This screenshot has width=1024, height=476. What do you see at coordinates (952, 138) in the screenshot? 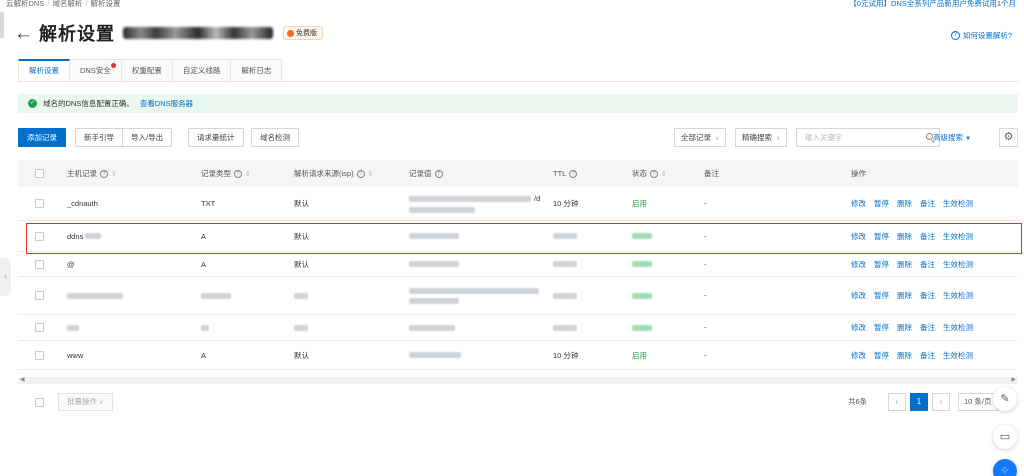
I see `advanced-search-link: 高级搜索 ▼` at bounding box center [952, 138].